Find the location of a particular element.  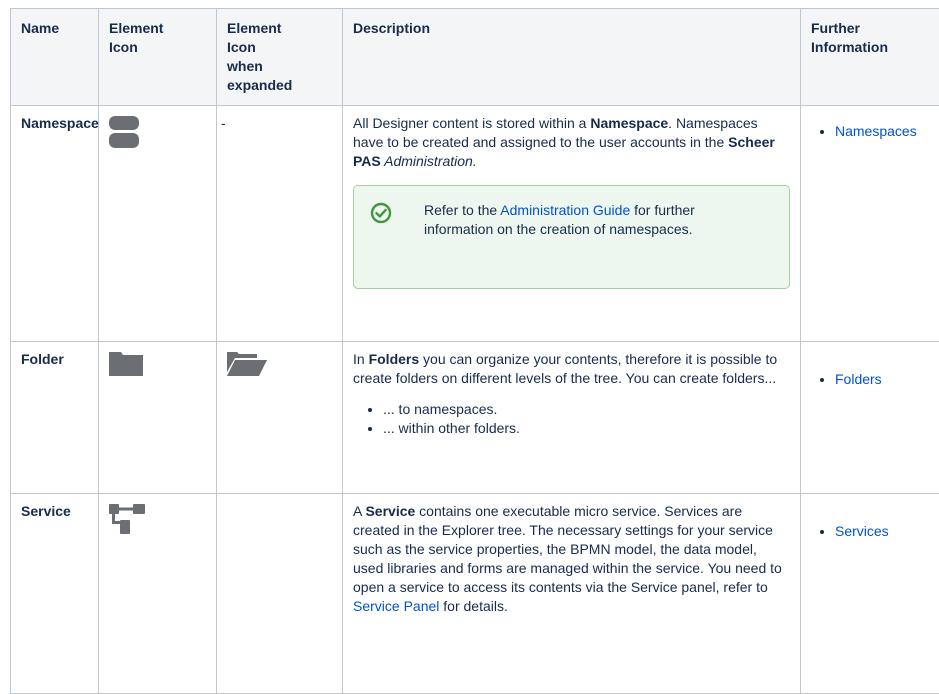

namespaces-link: Namespaces is located at coordinates (876, 131).